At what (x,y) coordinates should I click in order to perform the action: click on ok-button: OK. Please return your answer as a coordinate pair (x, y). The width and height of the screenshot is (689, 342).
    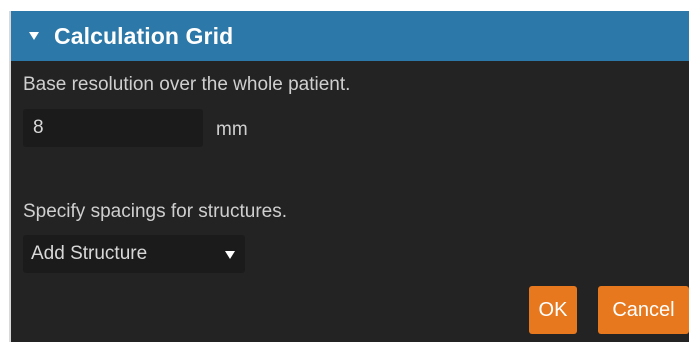
    Looking at the image, I should click on (553, 310).